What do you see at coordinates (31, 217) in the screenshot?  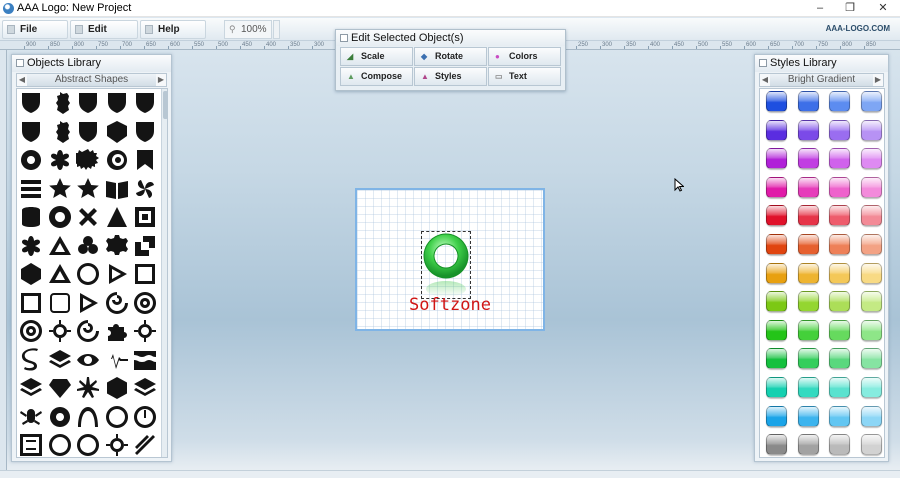 I see `database-icon` at bounding box center [31, 217].